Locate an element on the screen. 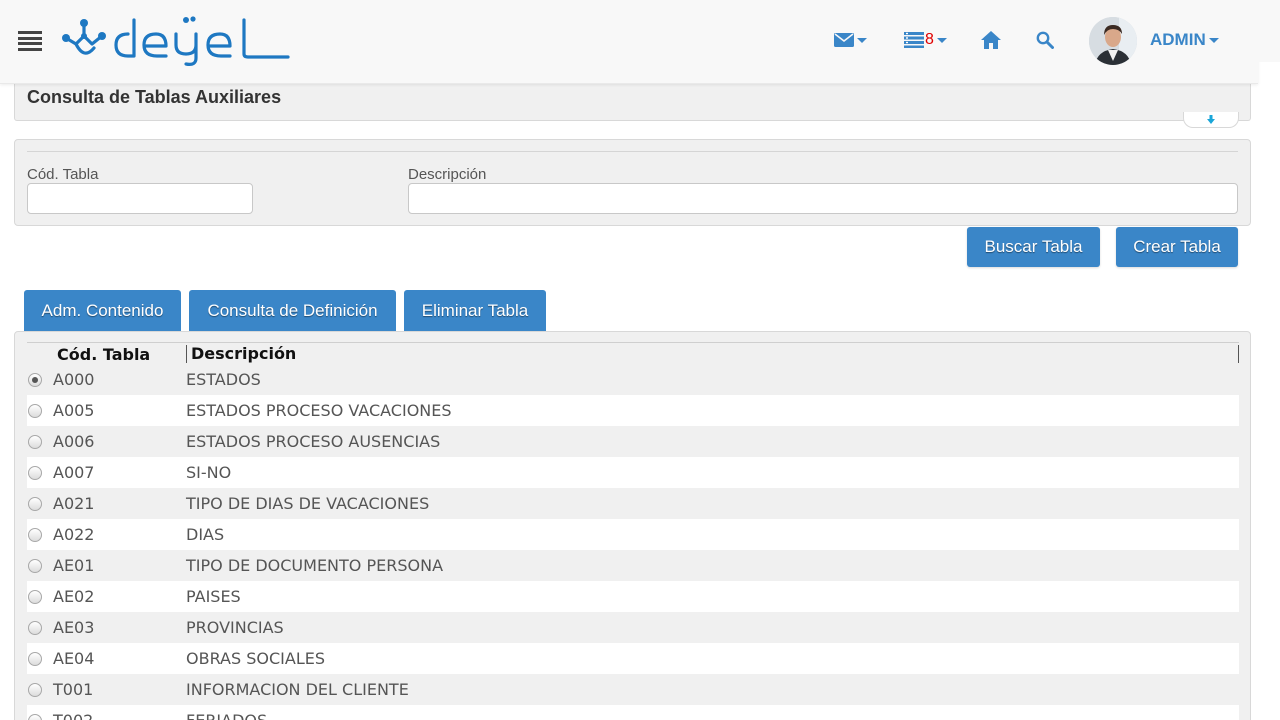 The width and height of the screenshot is (1280, 720). user-menu: ADMIN is located at coordinates (1184, 40).